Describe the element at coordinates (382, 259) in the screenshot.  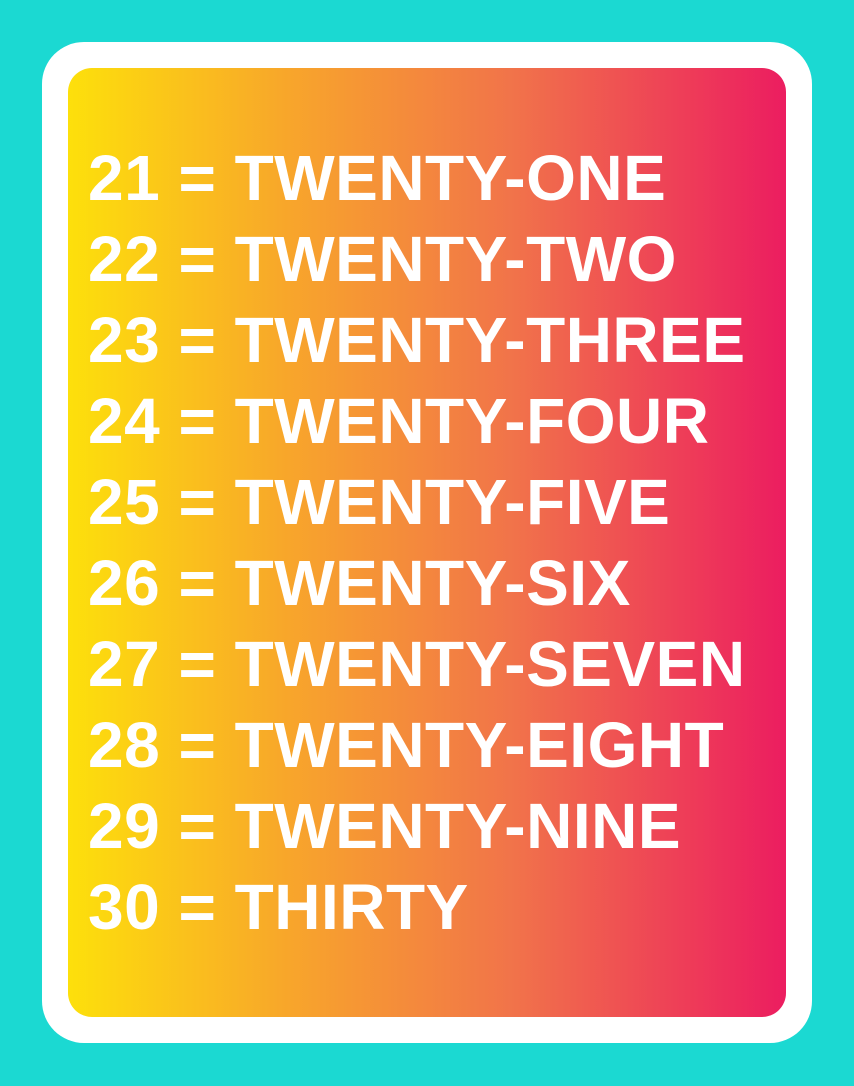
I see `number-row-22: 22 = TWENTY-TWO` at that location.